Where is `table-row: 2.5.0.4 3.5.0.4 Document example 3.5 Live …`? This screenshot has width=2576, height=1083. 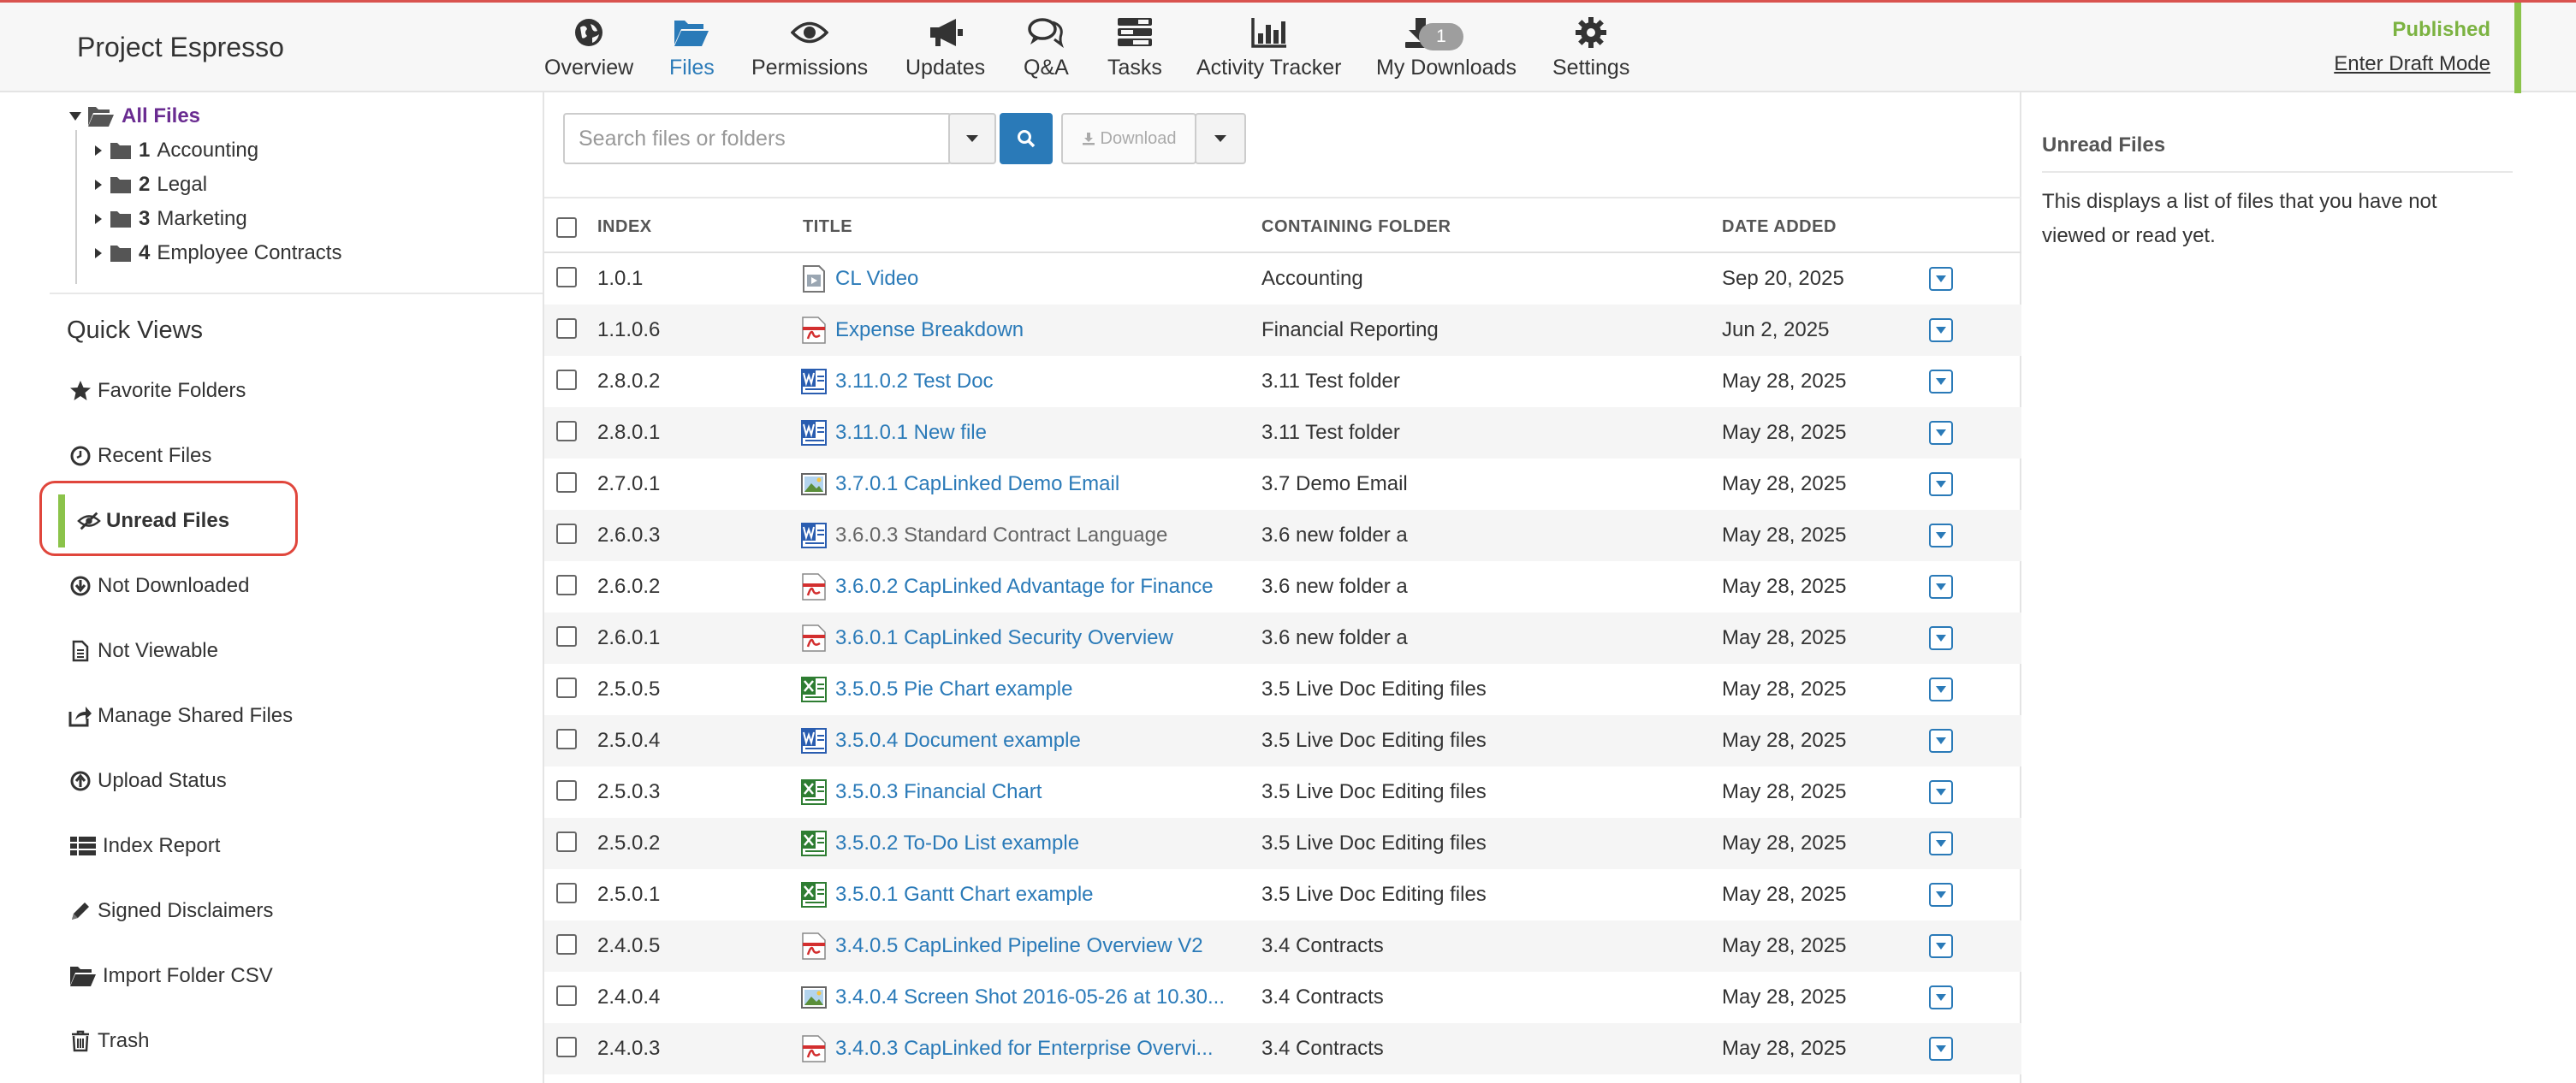
table-row: 2.5.0.4 3.5.0.4 Document example 3.5 Live … is located at coordinates (1282, 740).